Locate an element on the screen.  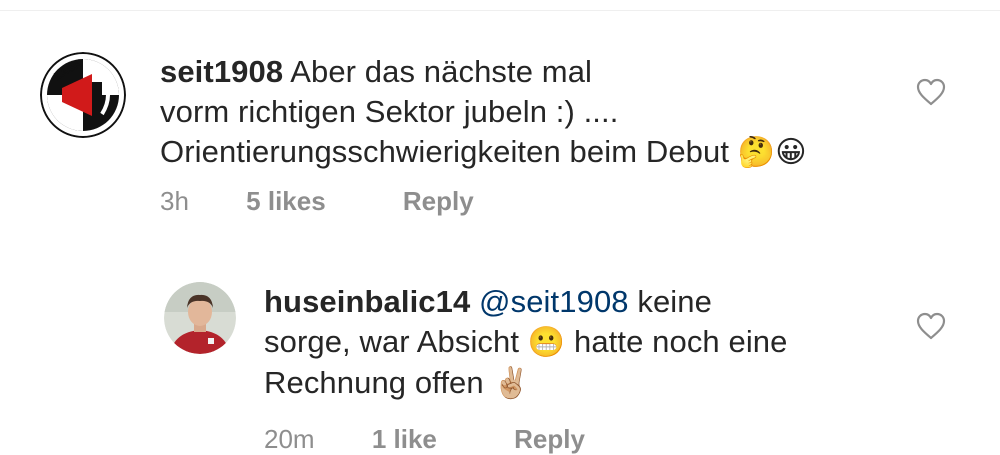
comment-line: sorge, war Absicht is located at coordinates (396, 341).